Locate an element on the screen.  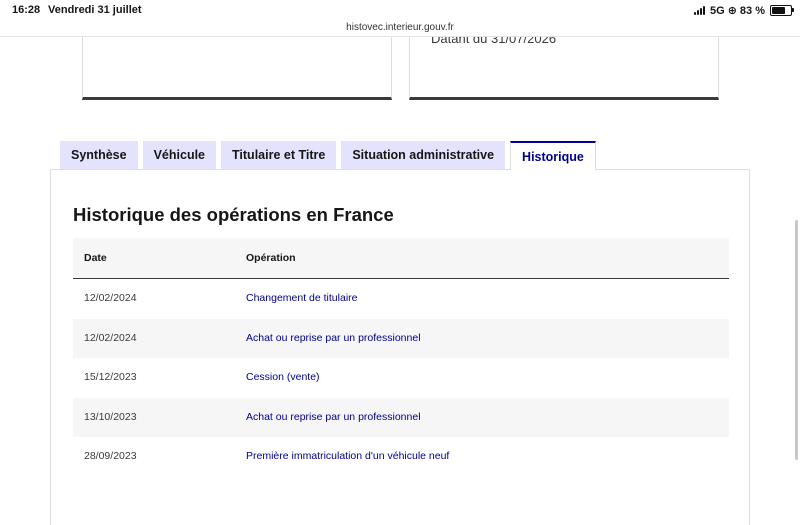
row-operation-link: Cession (vente) is located at coordinates (283, 378).